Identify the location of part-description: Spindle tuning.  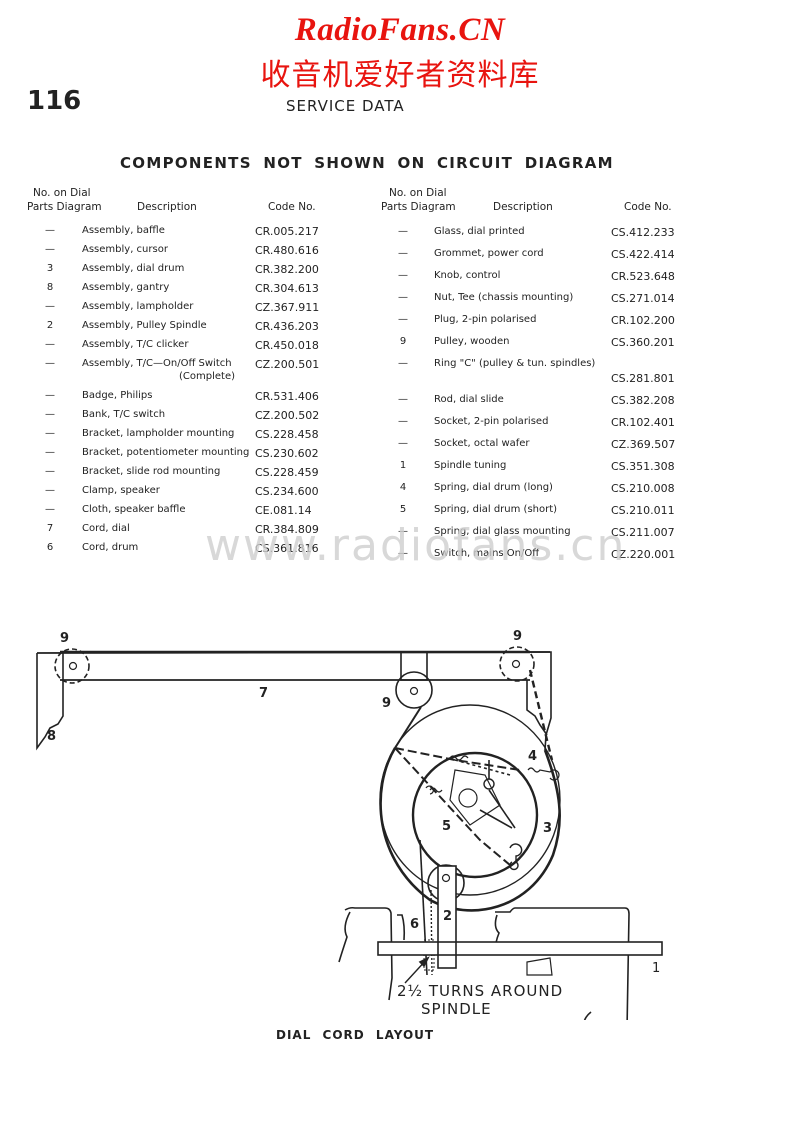
(470, 465).